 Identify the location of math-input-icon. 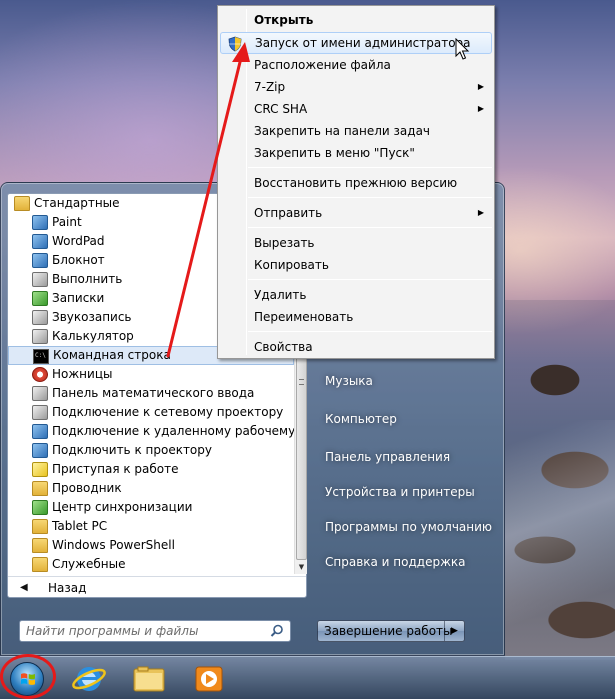
(40, 393).